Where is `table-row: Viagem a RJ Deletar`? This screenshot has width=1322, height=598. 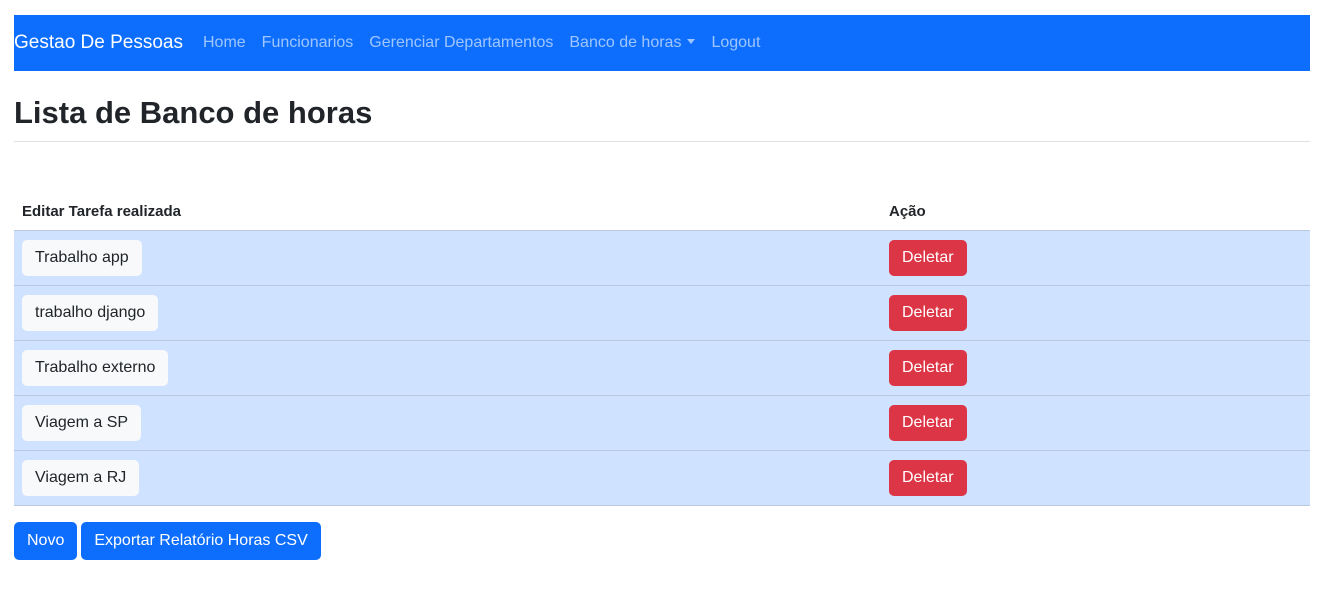 table-row: Viagem a RJ Deletar is located at coordinates (662, 478).